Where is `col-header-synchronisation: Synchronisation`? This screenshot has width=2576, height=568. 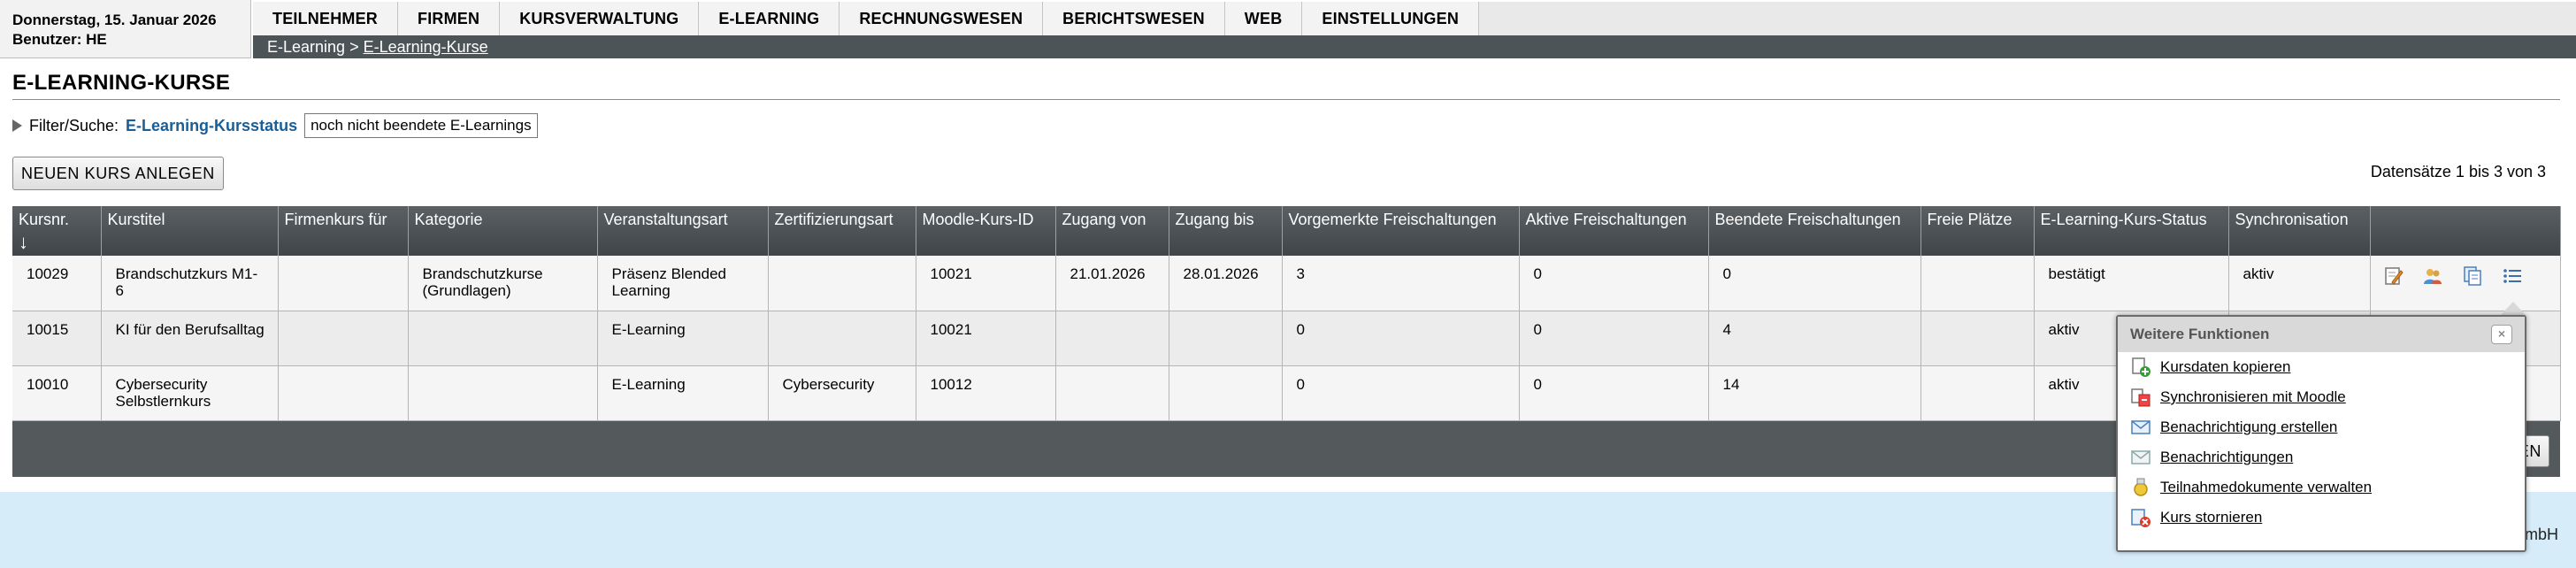
col-header-synchronisation: Synchronisation is located at coordinates (2299, 231).